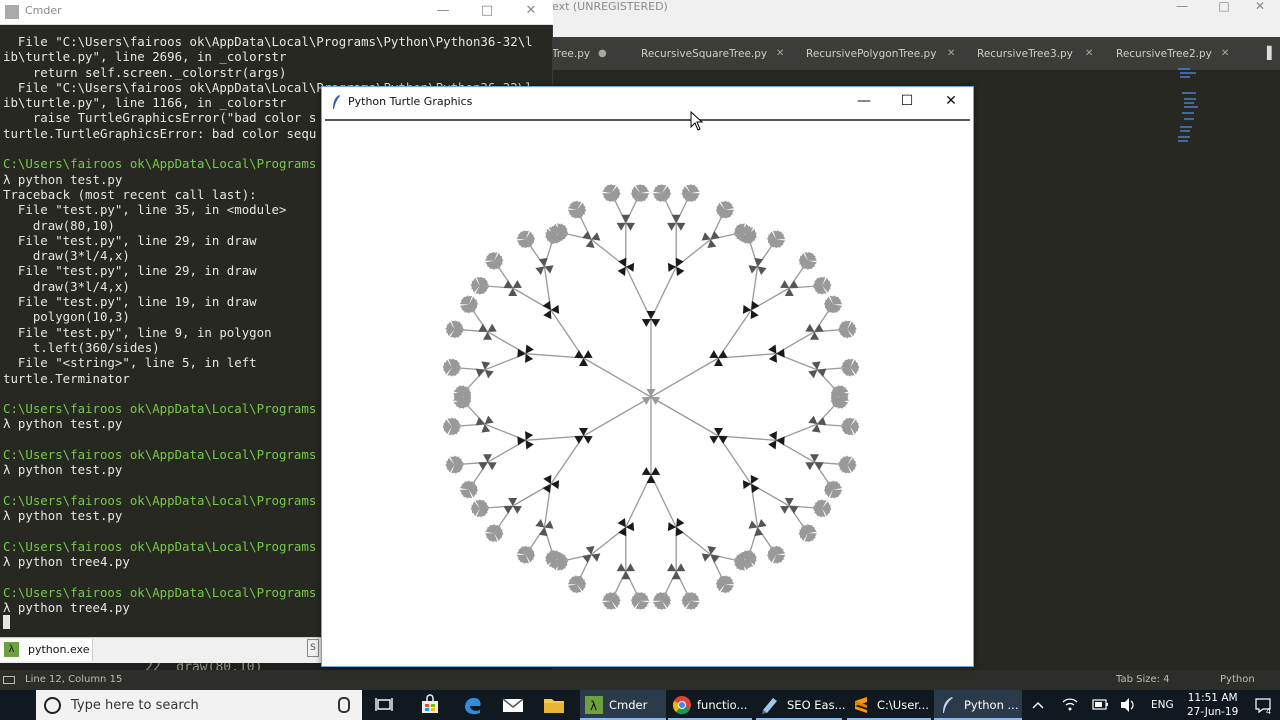 The width and height of the screenshot is (1280, 720). I want to click on tab-label: RecursiveTree2.py, so click(1164, 54).